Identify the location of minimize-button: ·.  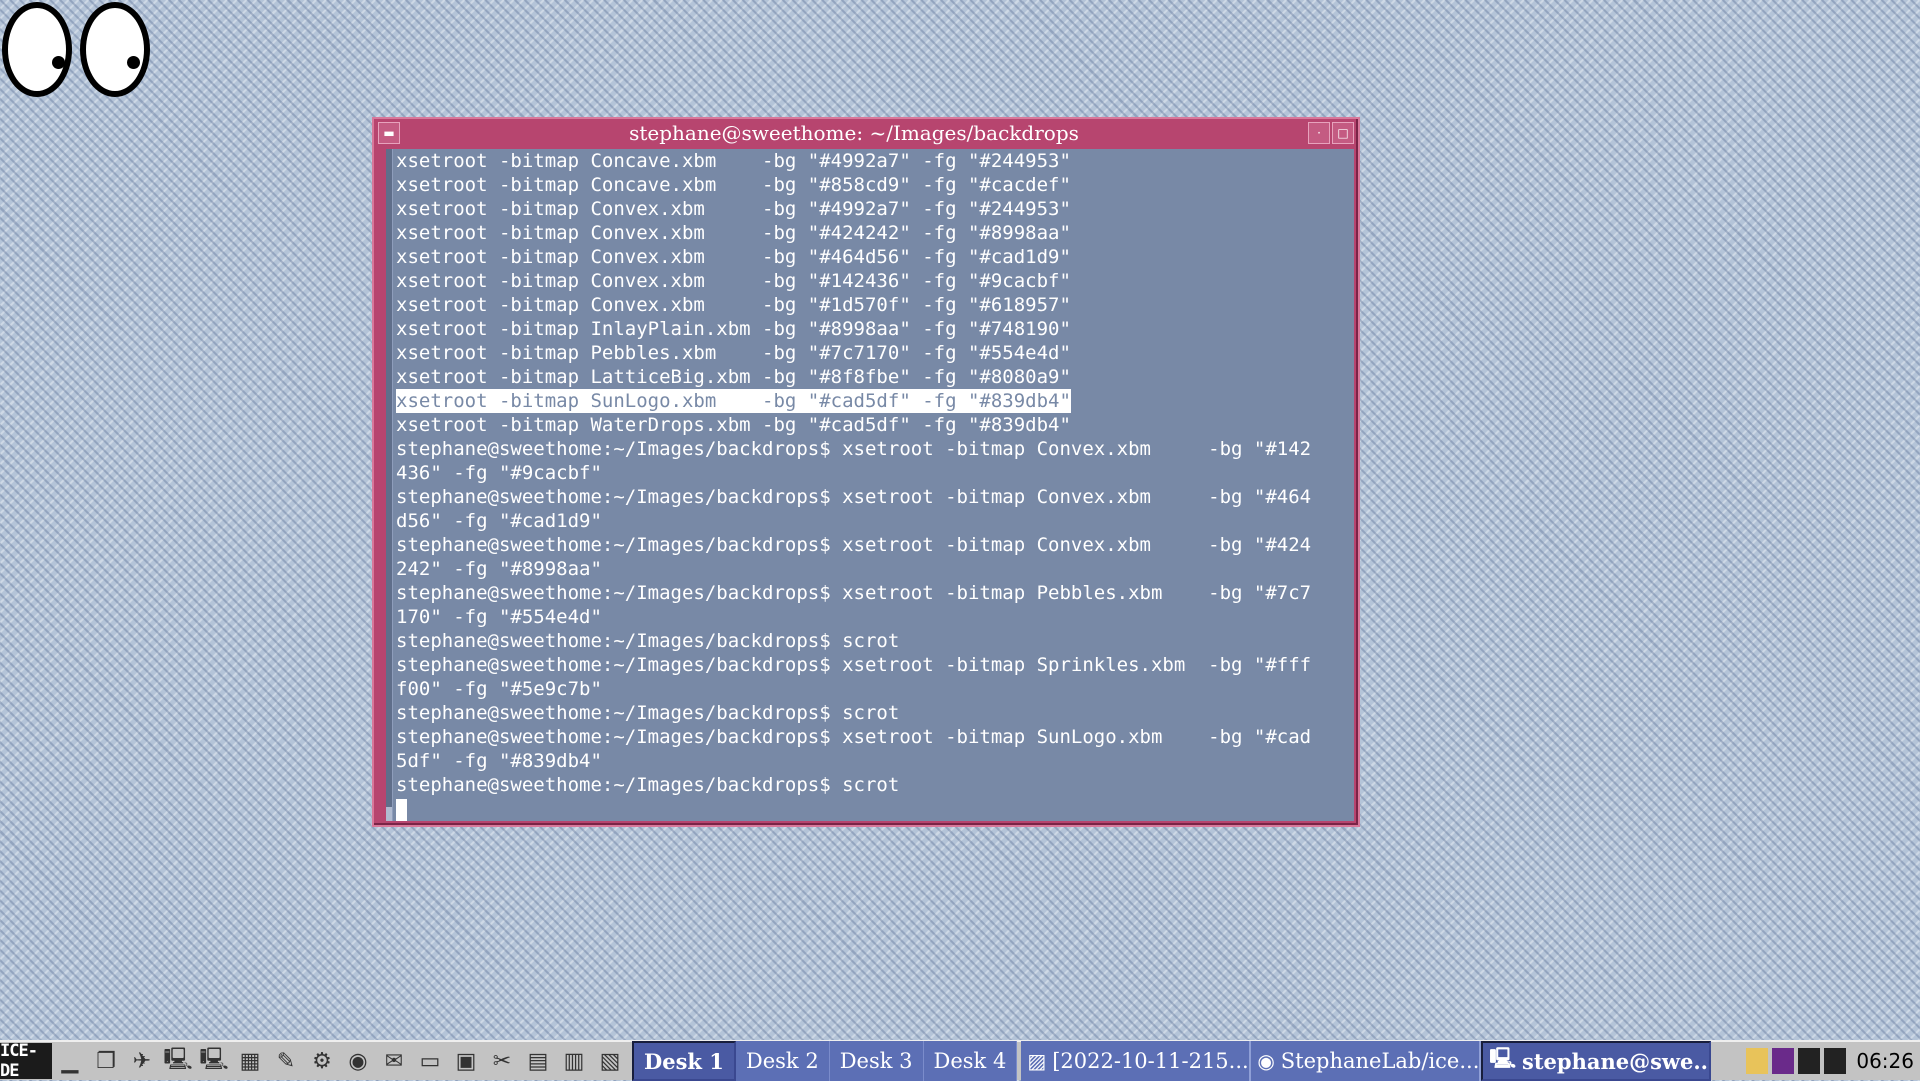
(1319, 133).